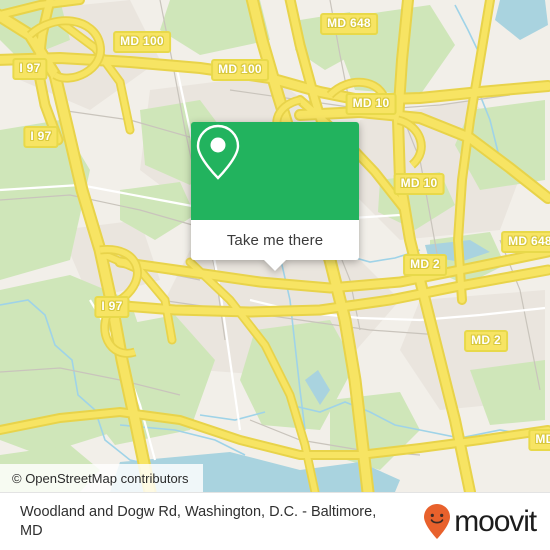 The height and width of the screenshot is (550, 550). Describe the element at coordinates (275, 265) in the screenshot. I see `popup-pointer` at that location.